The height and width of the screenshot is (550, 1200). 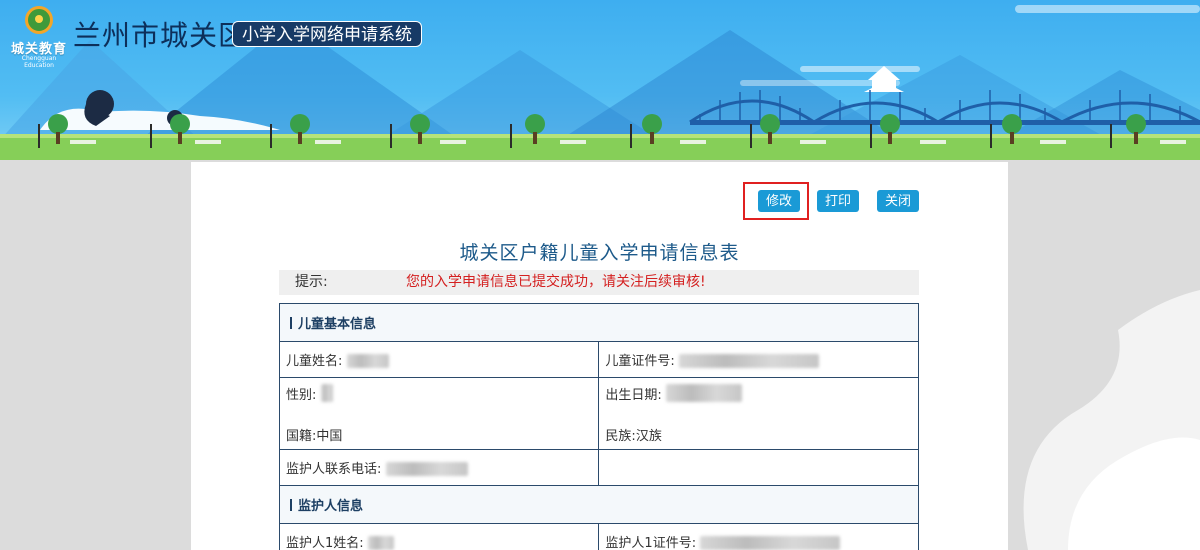 I want to click on system-name-badge: 小学入学网络申请系统, so click(x=327, y=34).